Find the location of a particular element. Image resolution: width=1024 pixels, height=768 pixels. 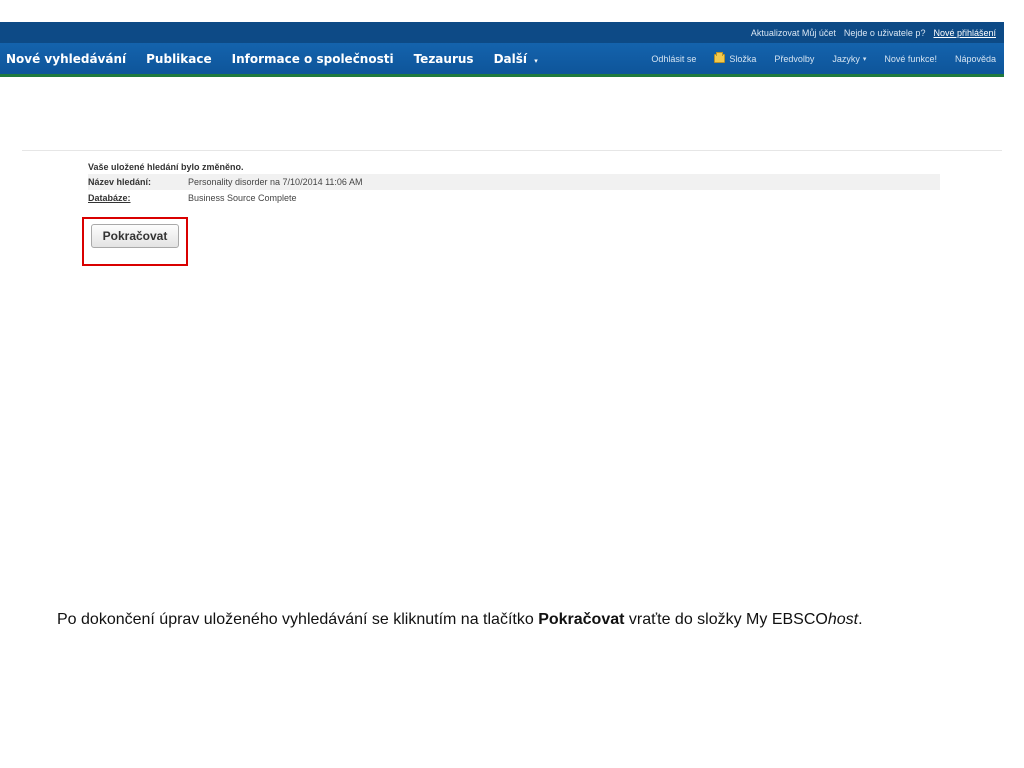

caption-button-name: Pokračovat is located at coordinates (581, 619).